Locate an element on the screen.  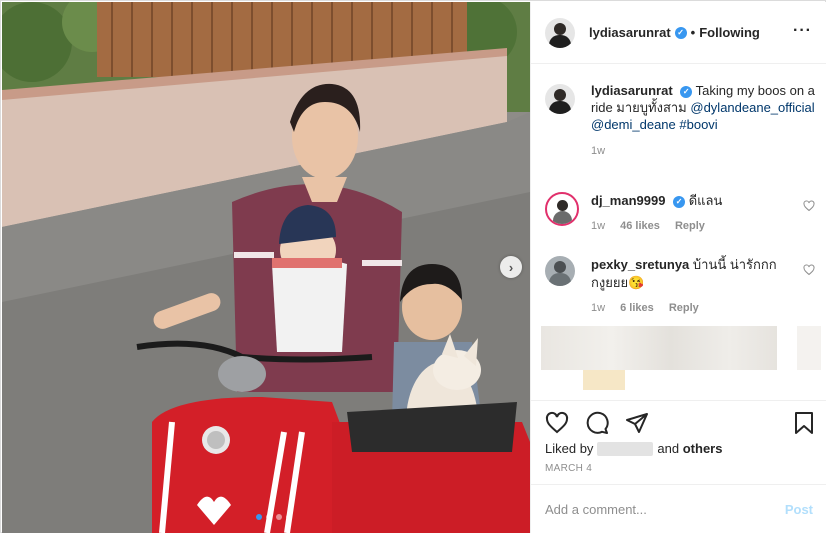
comment-likes: 6 likes is located at coordinates (637, 308).